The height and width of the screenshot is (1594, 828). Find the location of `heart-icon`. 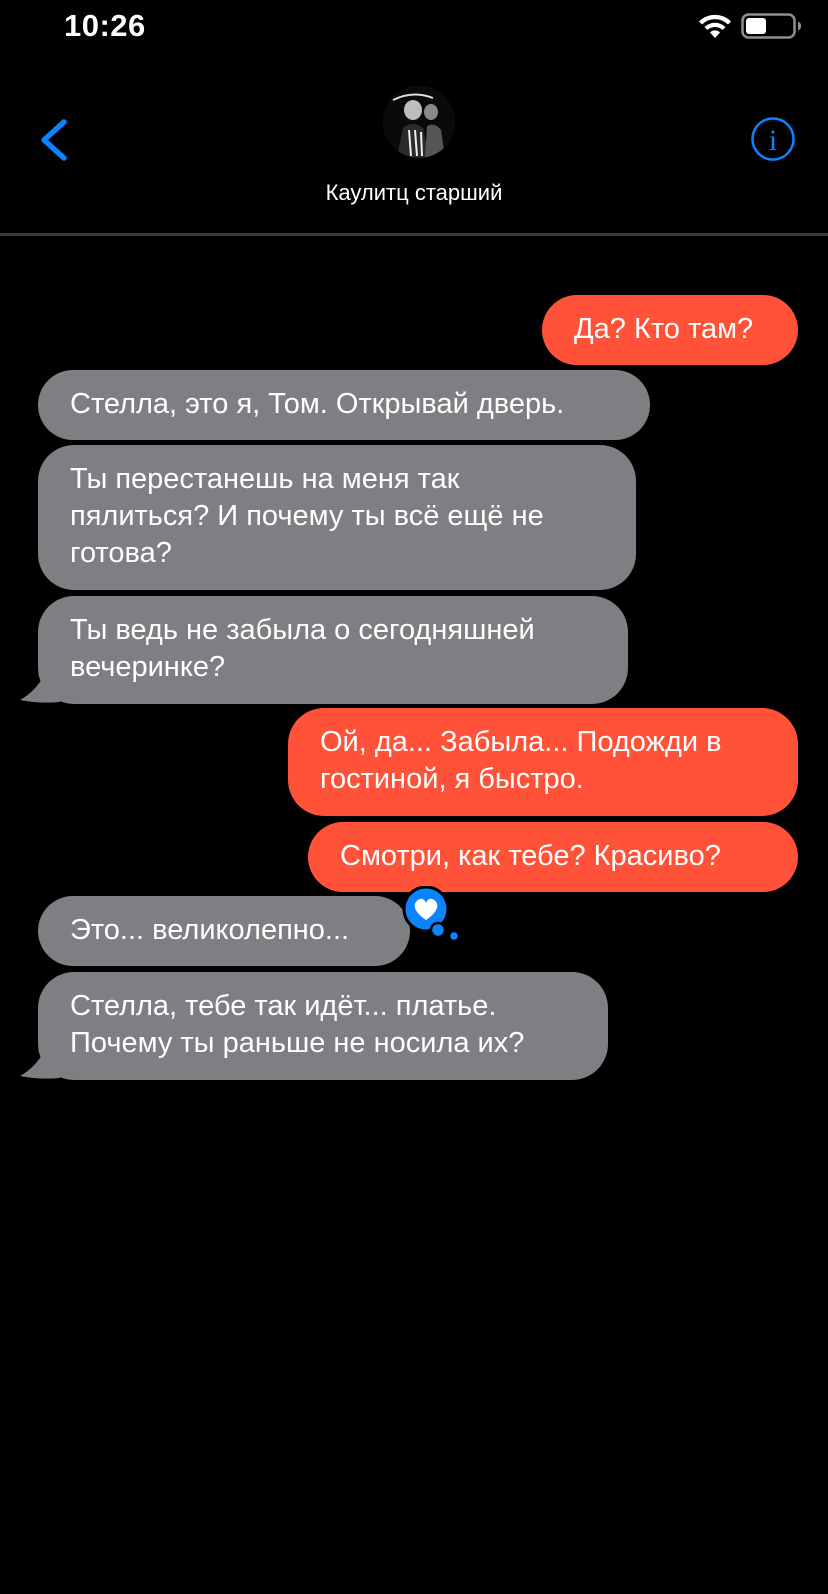

heart-icon is located at coordinates (427, 914).